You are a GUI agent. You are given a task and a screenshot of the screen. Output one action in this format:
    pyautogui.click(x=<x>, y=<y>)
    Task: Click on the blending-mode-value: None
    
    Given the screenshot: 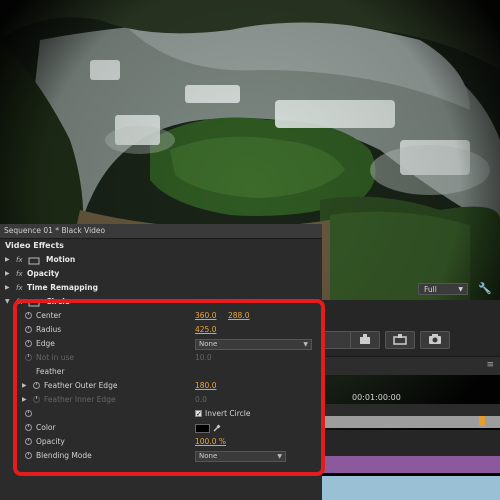 What is the action you would take?
    pyautogui.click(x=208, y=456)
    